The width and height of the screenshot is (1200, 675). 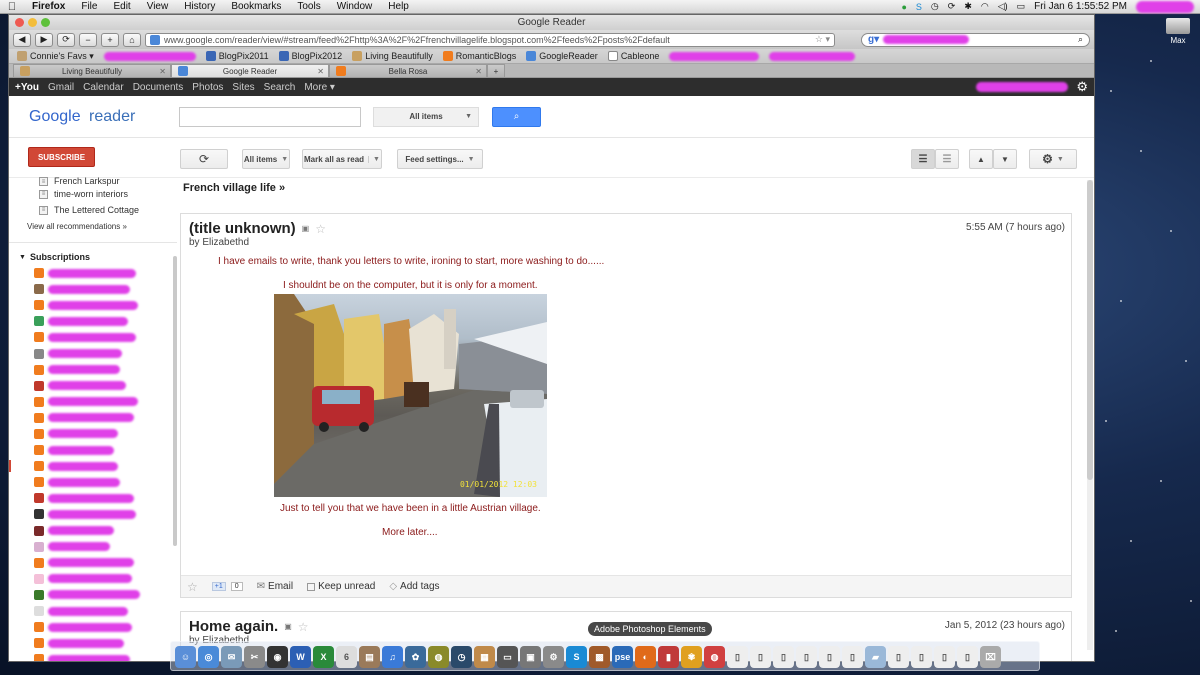 I want to click on main-scrollbar, so click(x=1090, y=415).